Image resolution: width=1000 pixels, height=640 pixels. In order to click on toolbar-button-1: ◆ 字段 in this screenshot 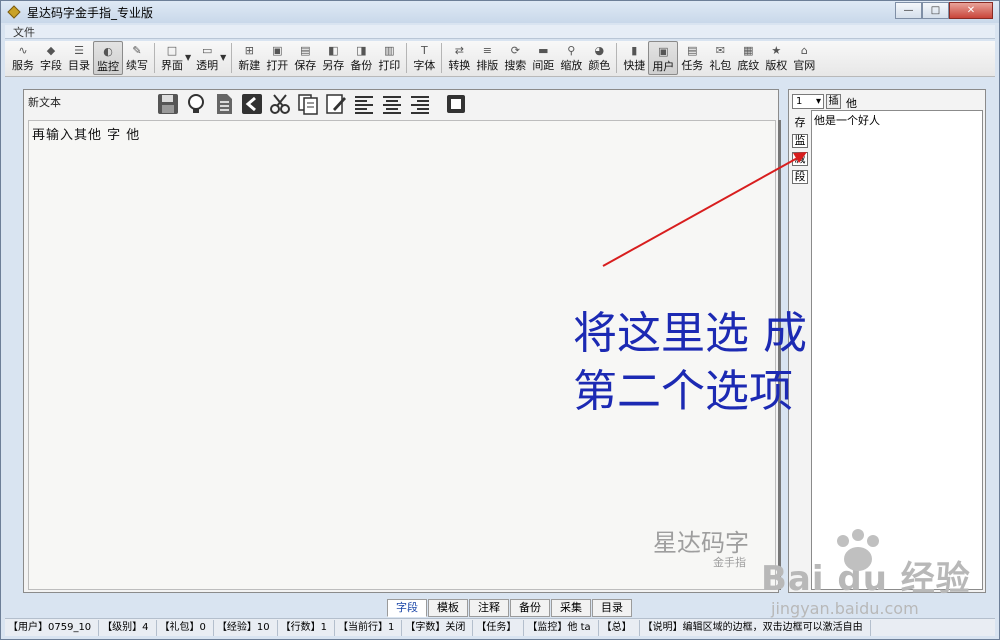, I will do `click(51, 58)`.